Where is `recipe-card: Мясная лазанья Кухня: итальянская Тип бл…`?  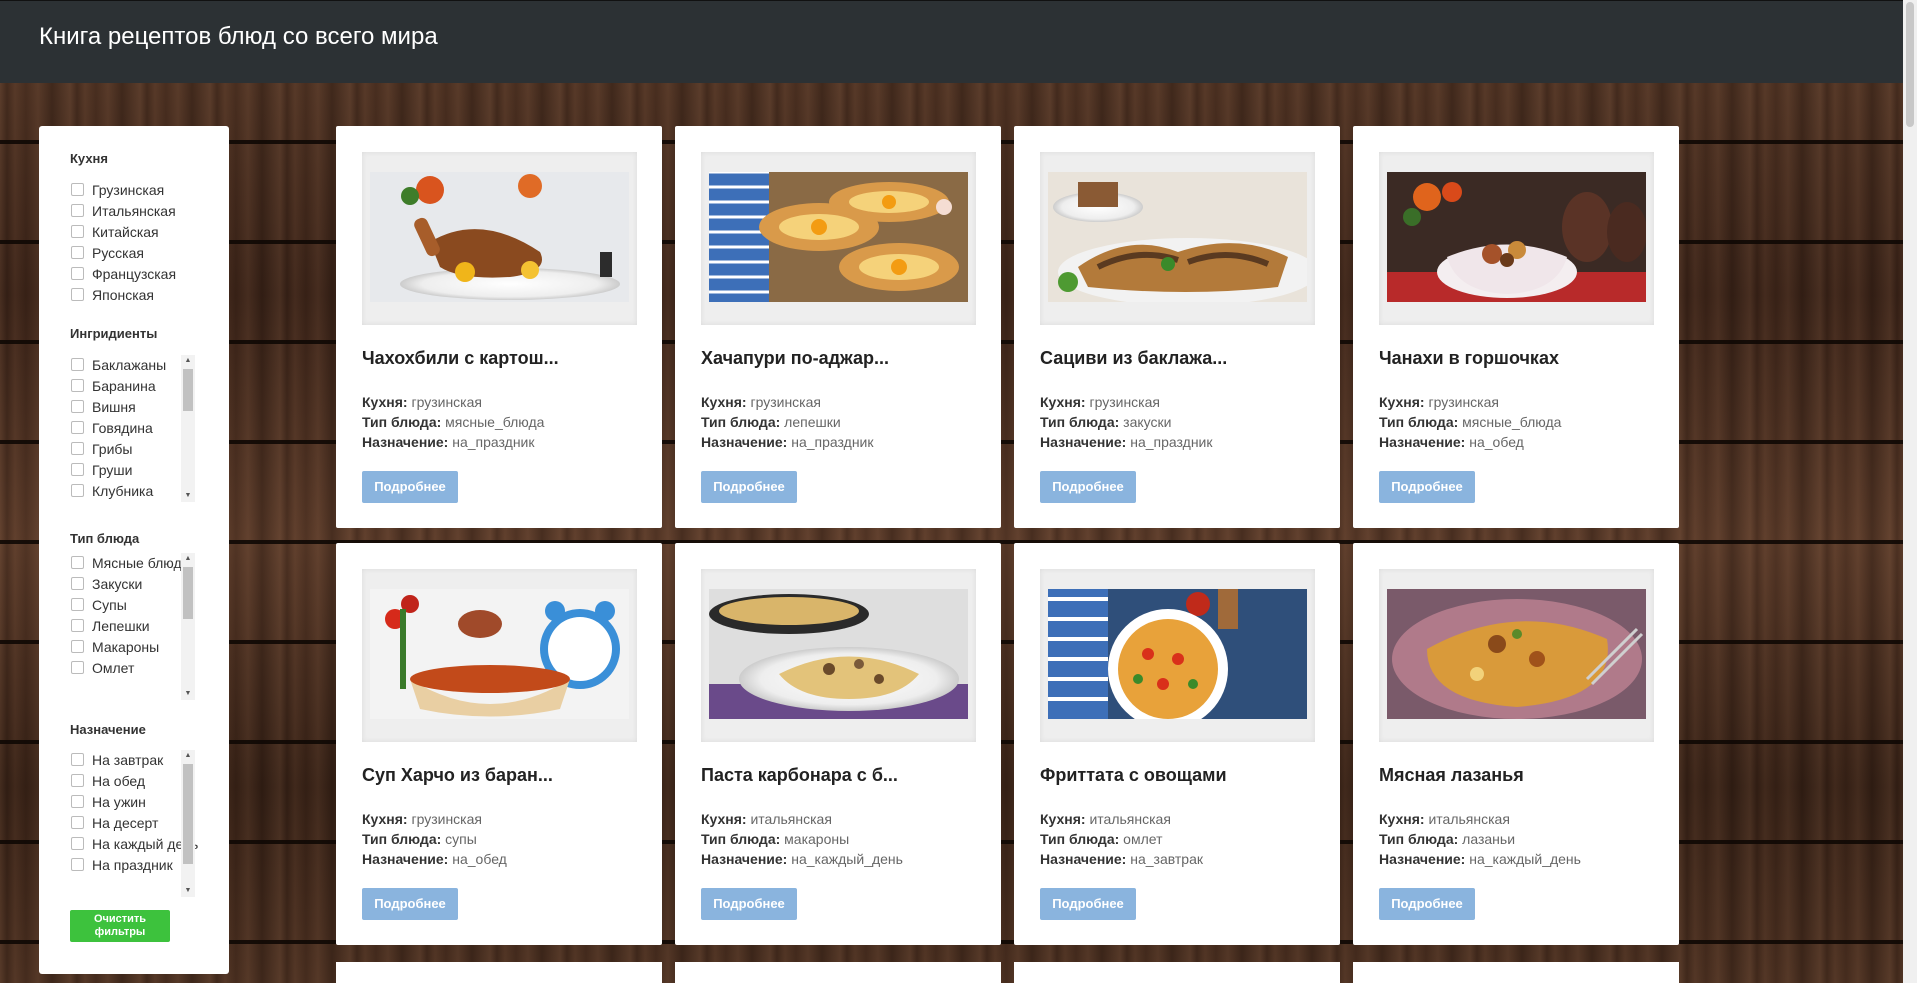 recipe-card: Мясная лазанья Кухня: итальянская Тип бл… is located at coordinates (1516, 744).